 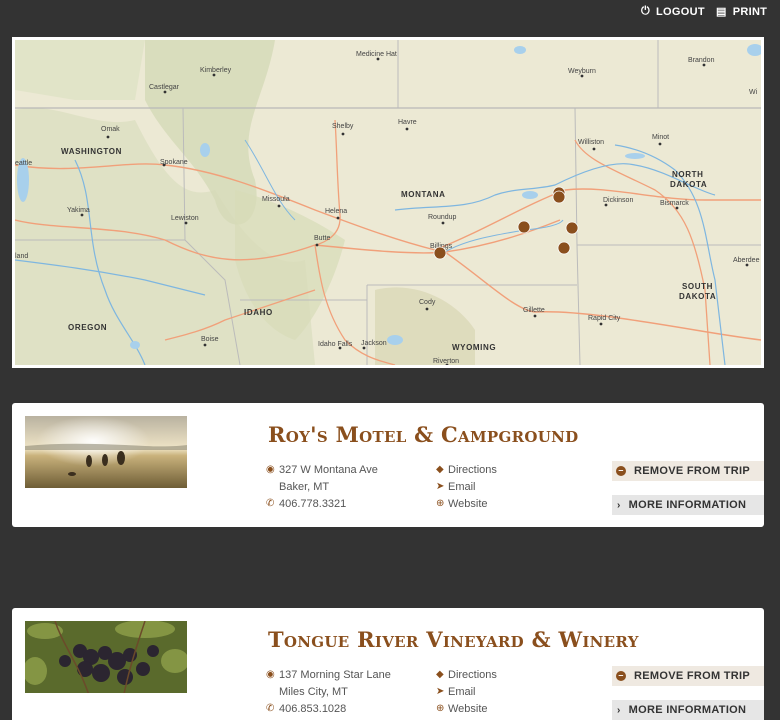 I want to click on map-label-land: land, so click(x=21, y=256).